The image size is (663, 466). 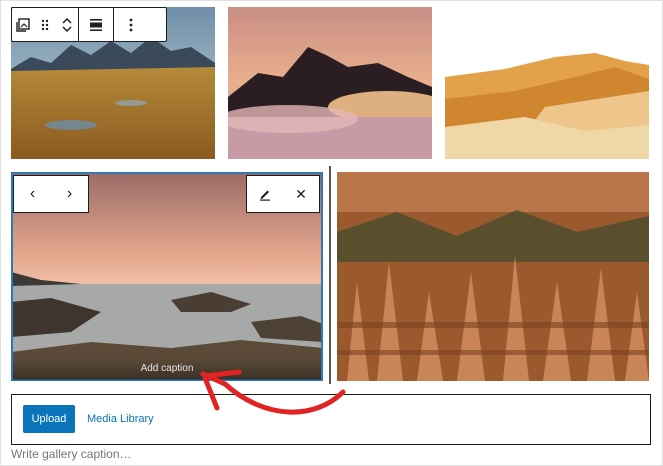 What do you see at coordinates (96, 24) in the screenshot?
I see `align-wide-icon` at bounding box center [96, 24].